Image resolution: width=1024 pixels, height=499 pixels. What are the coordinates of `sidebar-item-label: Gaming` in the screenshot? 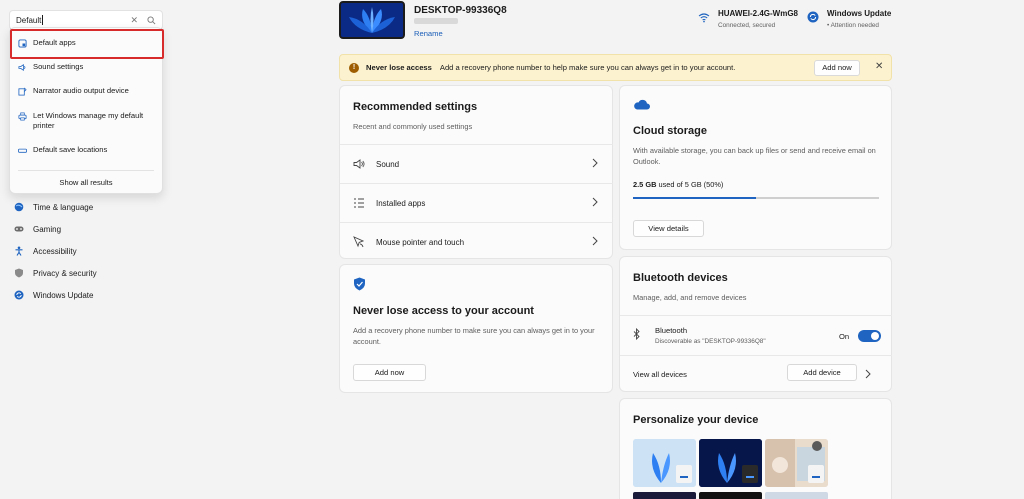 It's located at (47, 229).